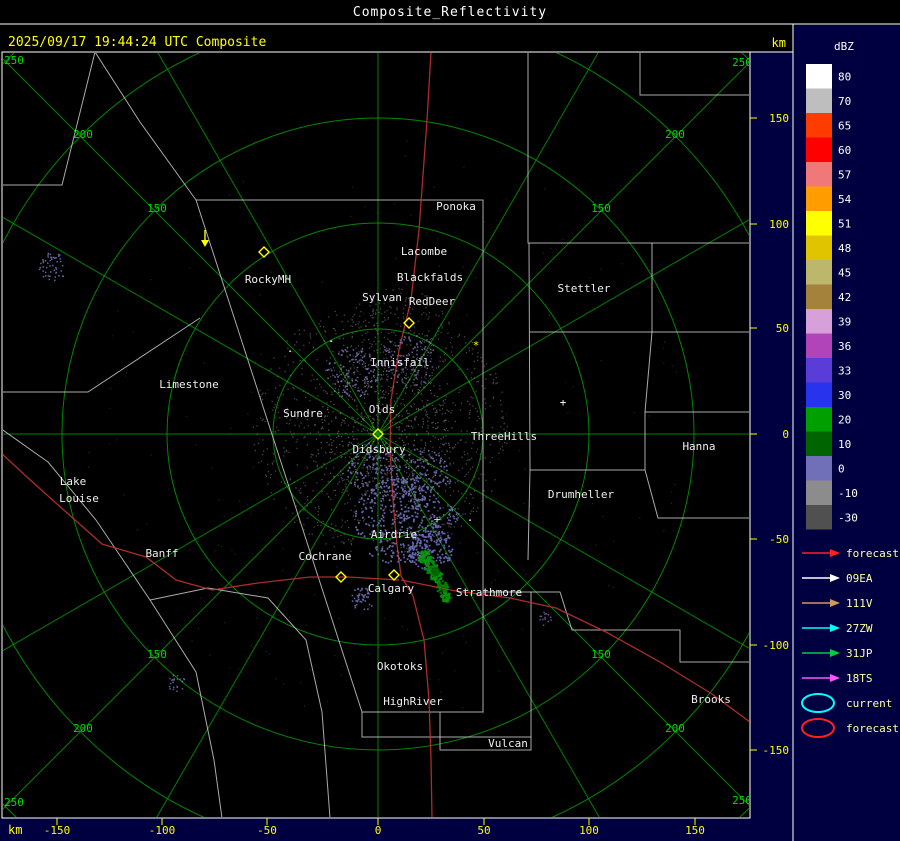 The width and height of the screenshot is (900, 841). I want to click on window-title: Composite_Reflectivity, so click(450, 12).